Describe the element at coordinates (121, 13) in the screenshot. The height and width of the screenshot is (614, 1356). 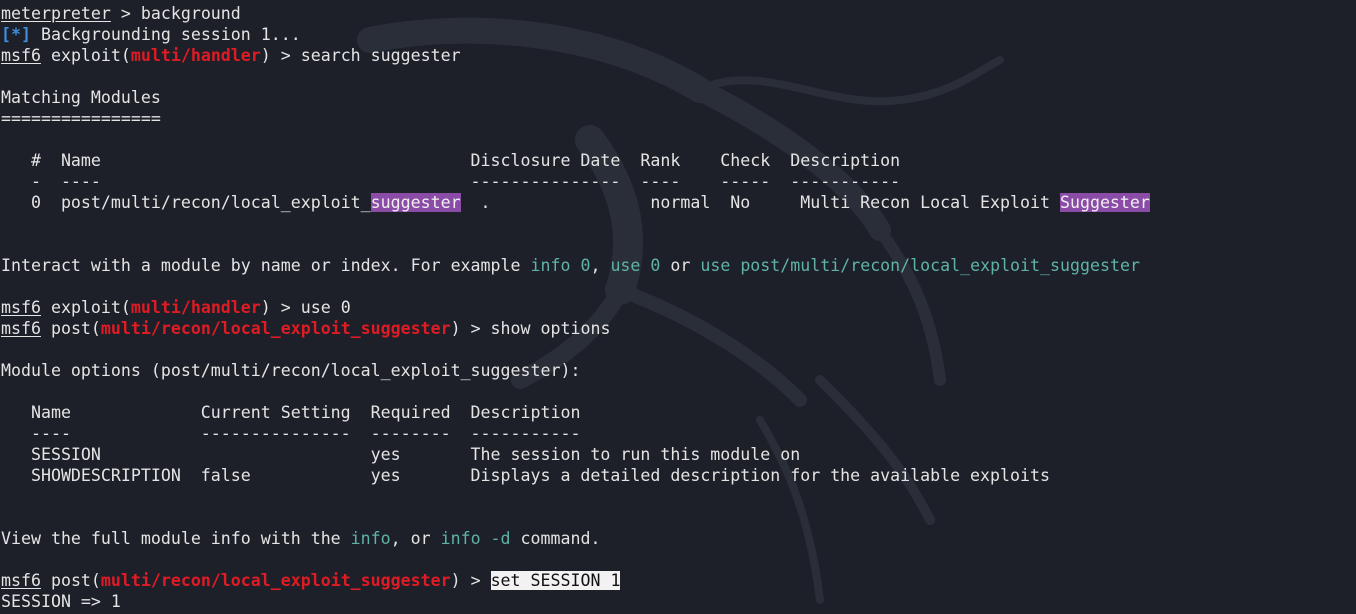
I see `meterpreter-background-command: meterpreter > background` at that location.